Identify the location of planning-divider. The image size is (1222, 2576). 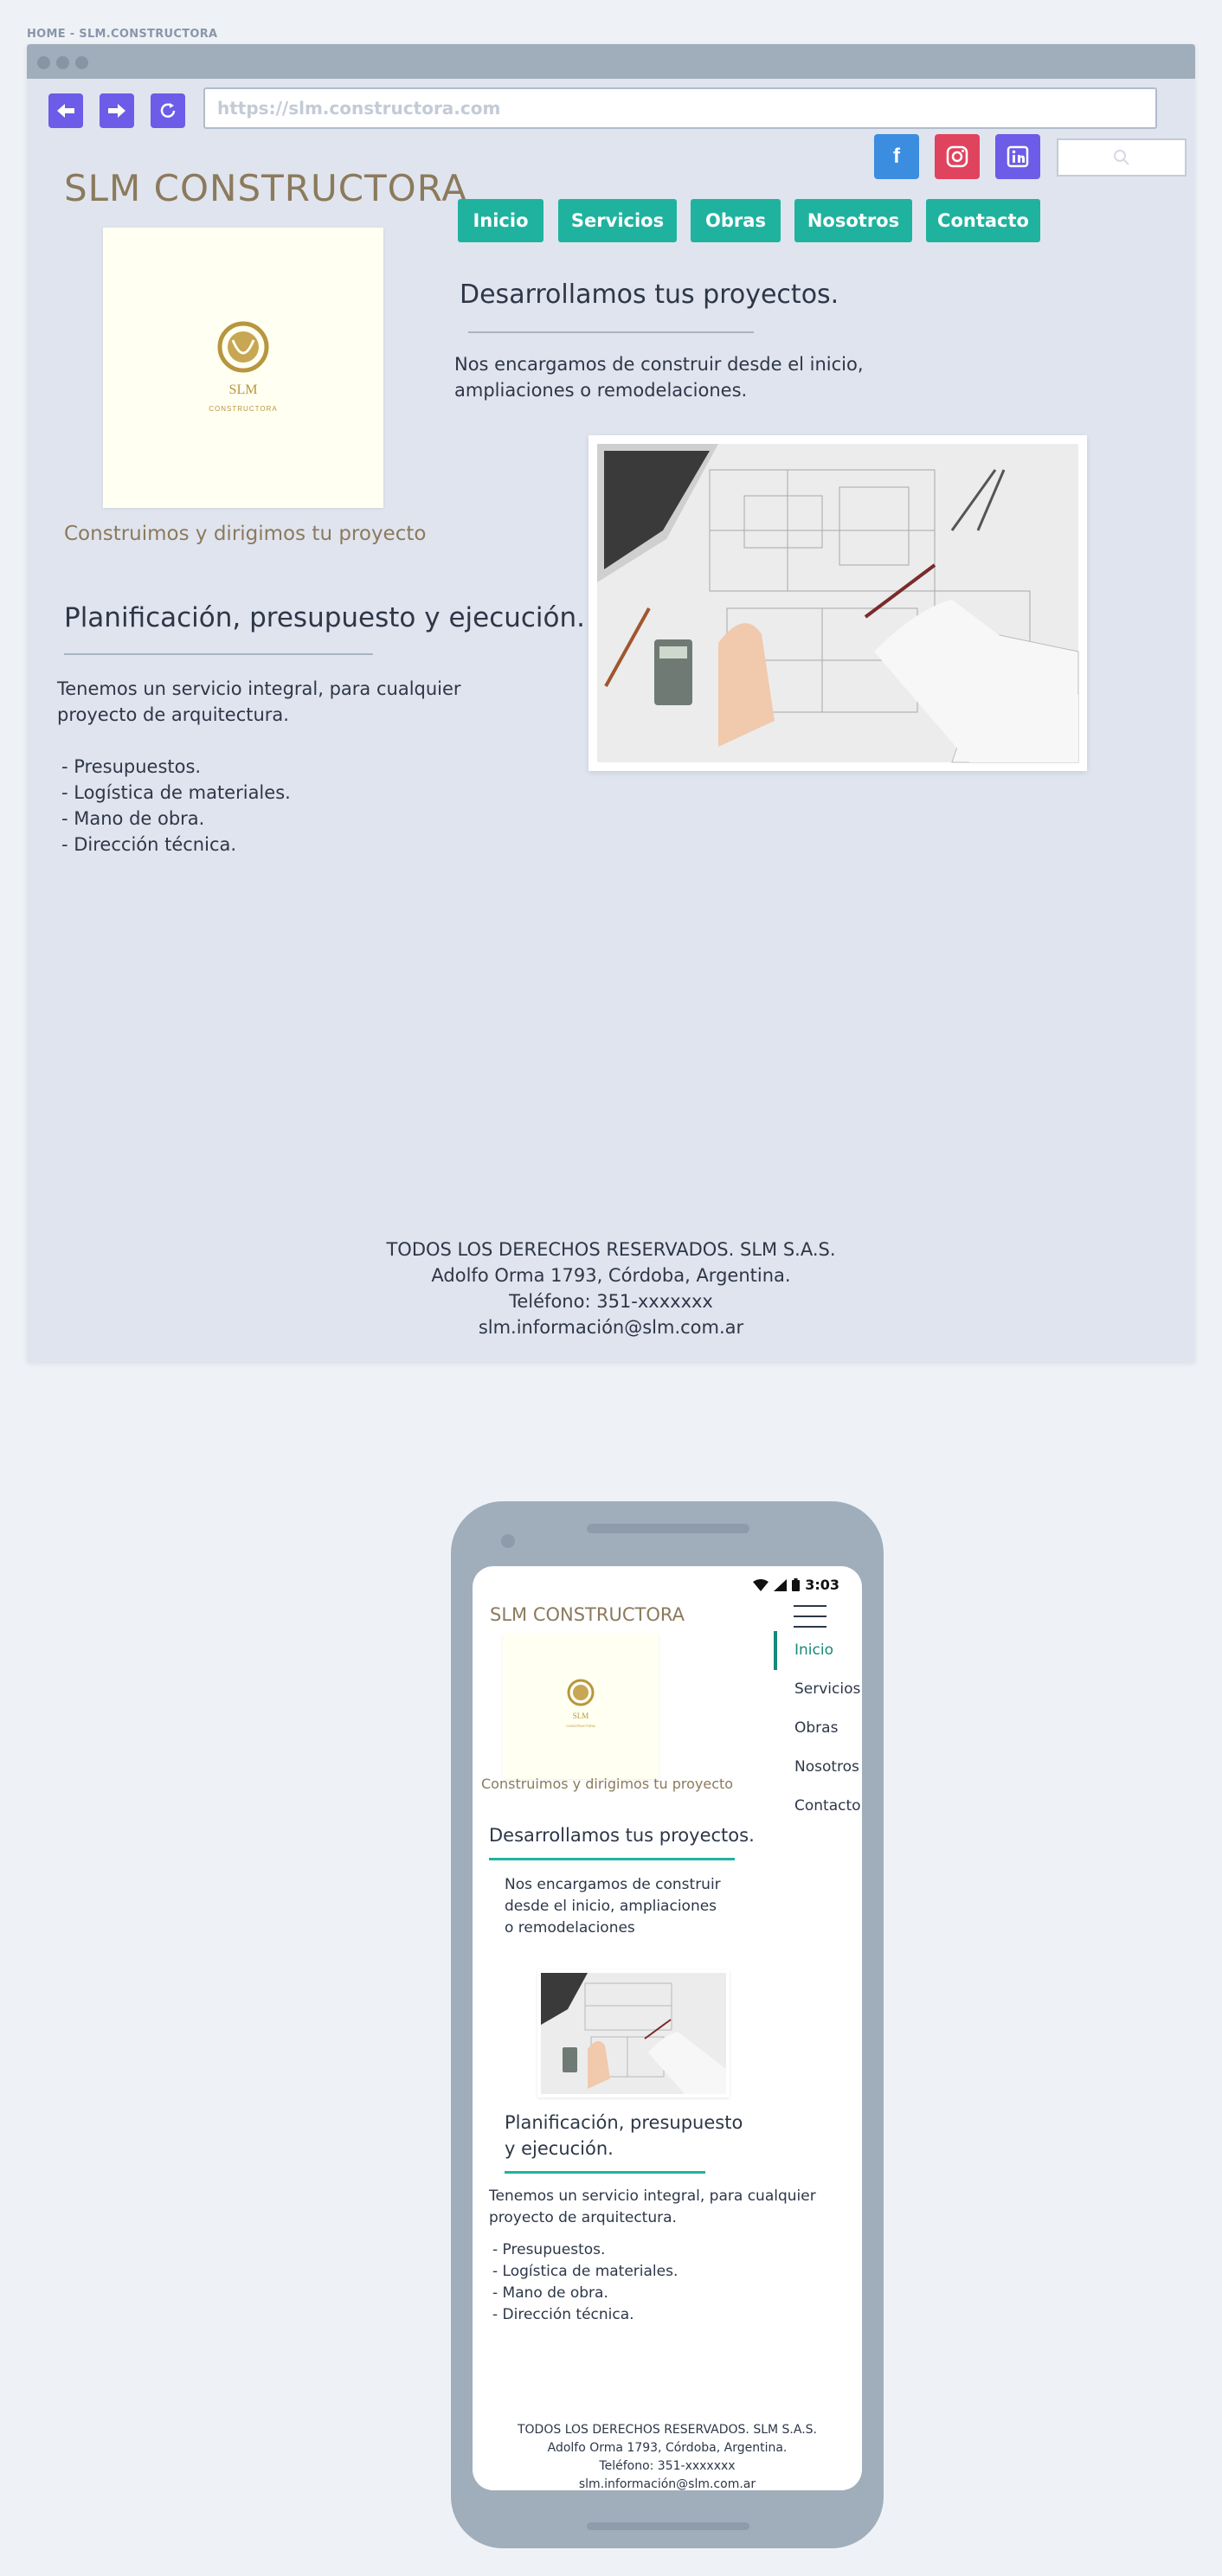
(218, 654).